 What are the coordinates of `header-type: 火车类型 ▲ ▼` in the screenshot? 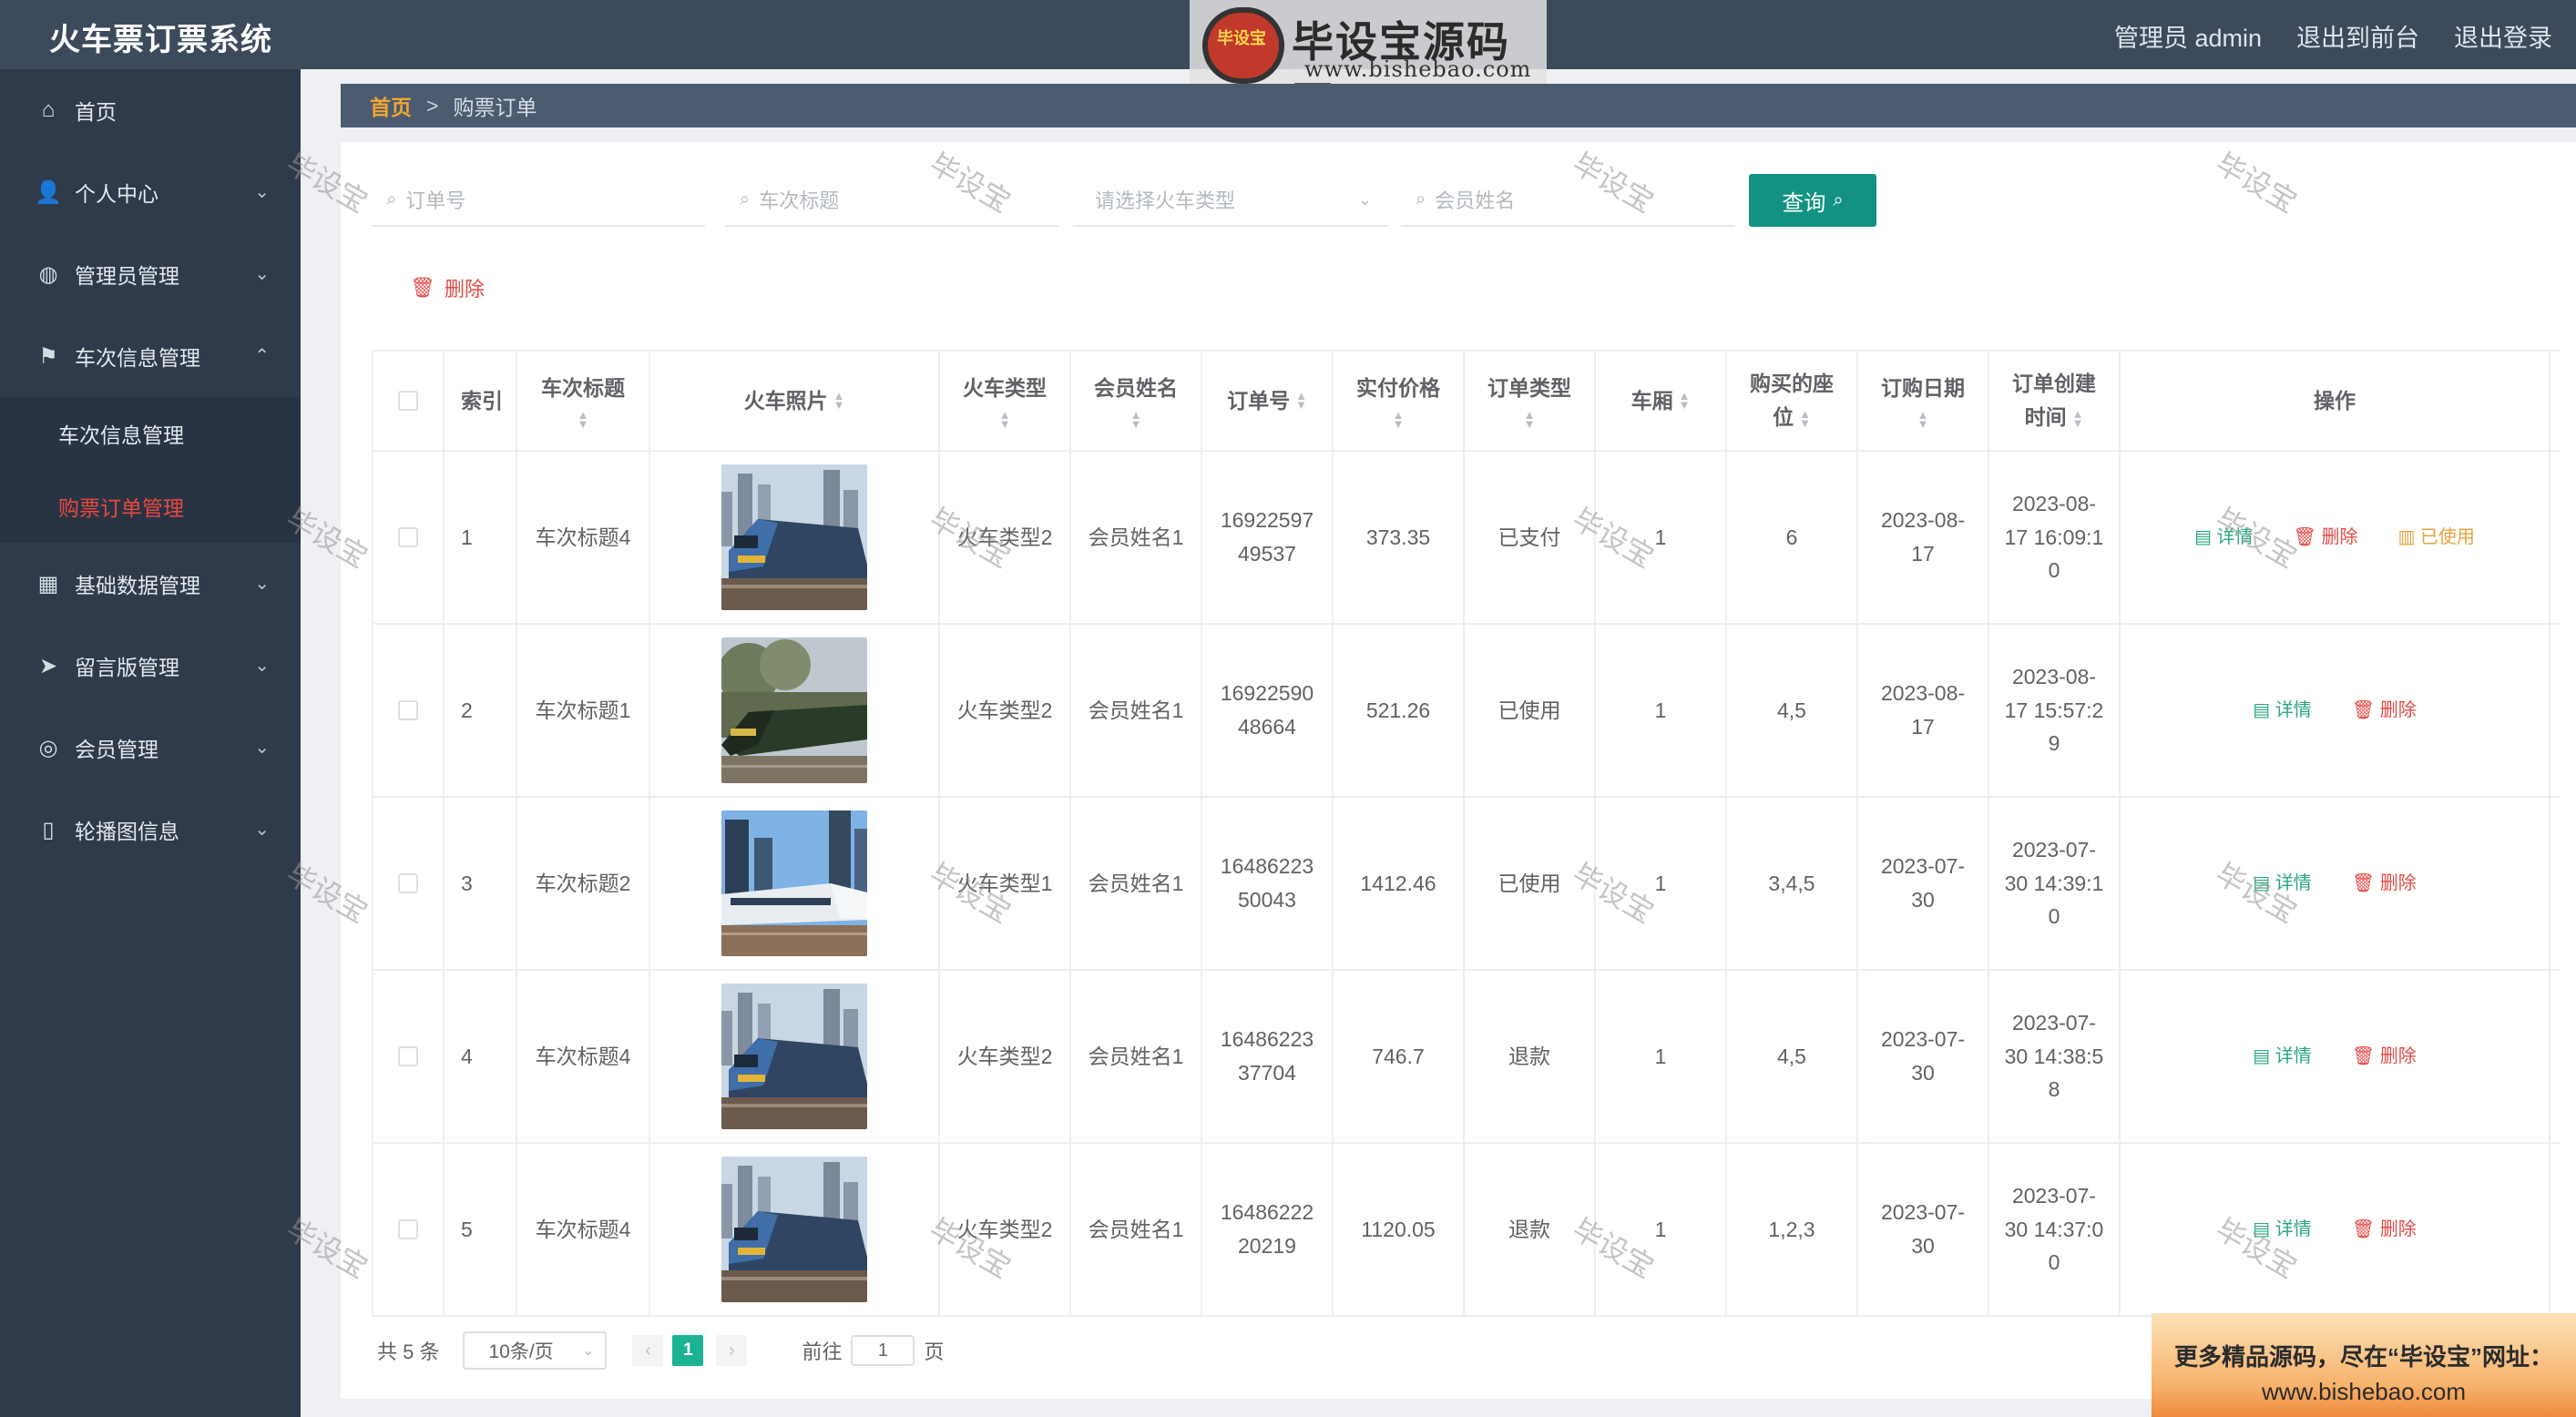 It's located at (1005, 401).